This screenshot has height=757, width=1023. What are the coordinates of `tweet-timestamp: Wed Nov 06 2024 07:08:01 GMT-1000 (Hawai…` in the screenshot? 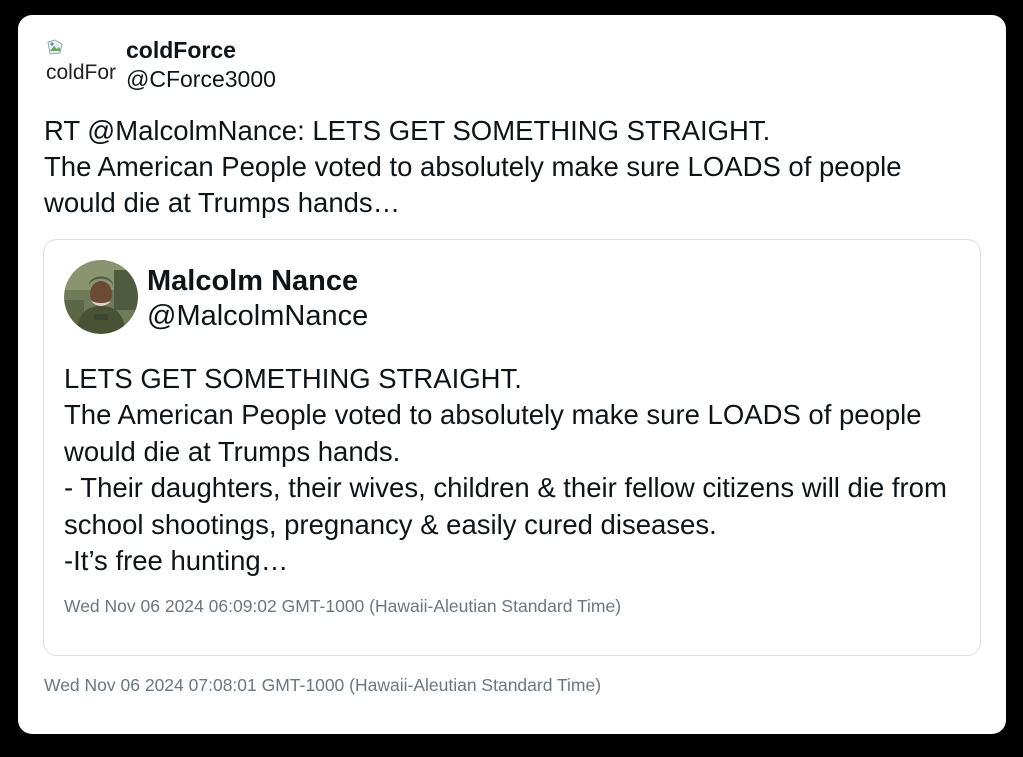 It's located at (322, 685).